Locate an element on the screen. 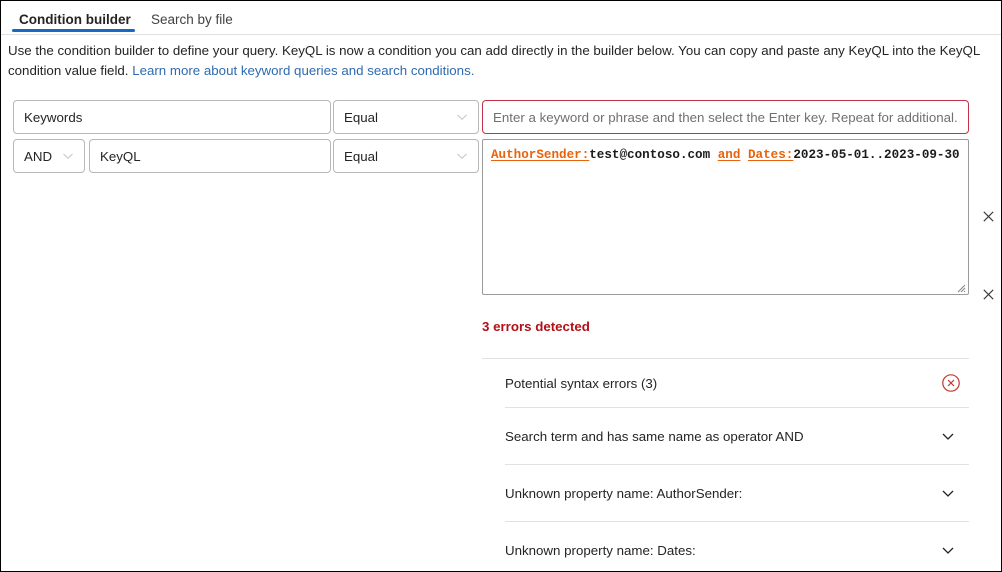 The height and width of the screenshot is (572, 1002). keyql-token is located at coordinates (744, 155).